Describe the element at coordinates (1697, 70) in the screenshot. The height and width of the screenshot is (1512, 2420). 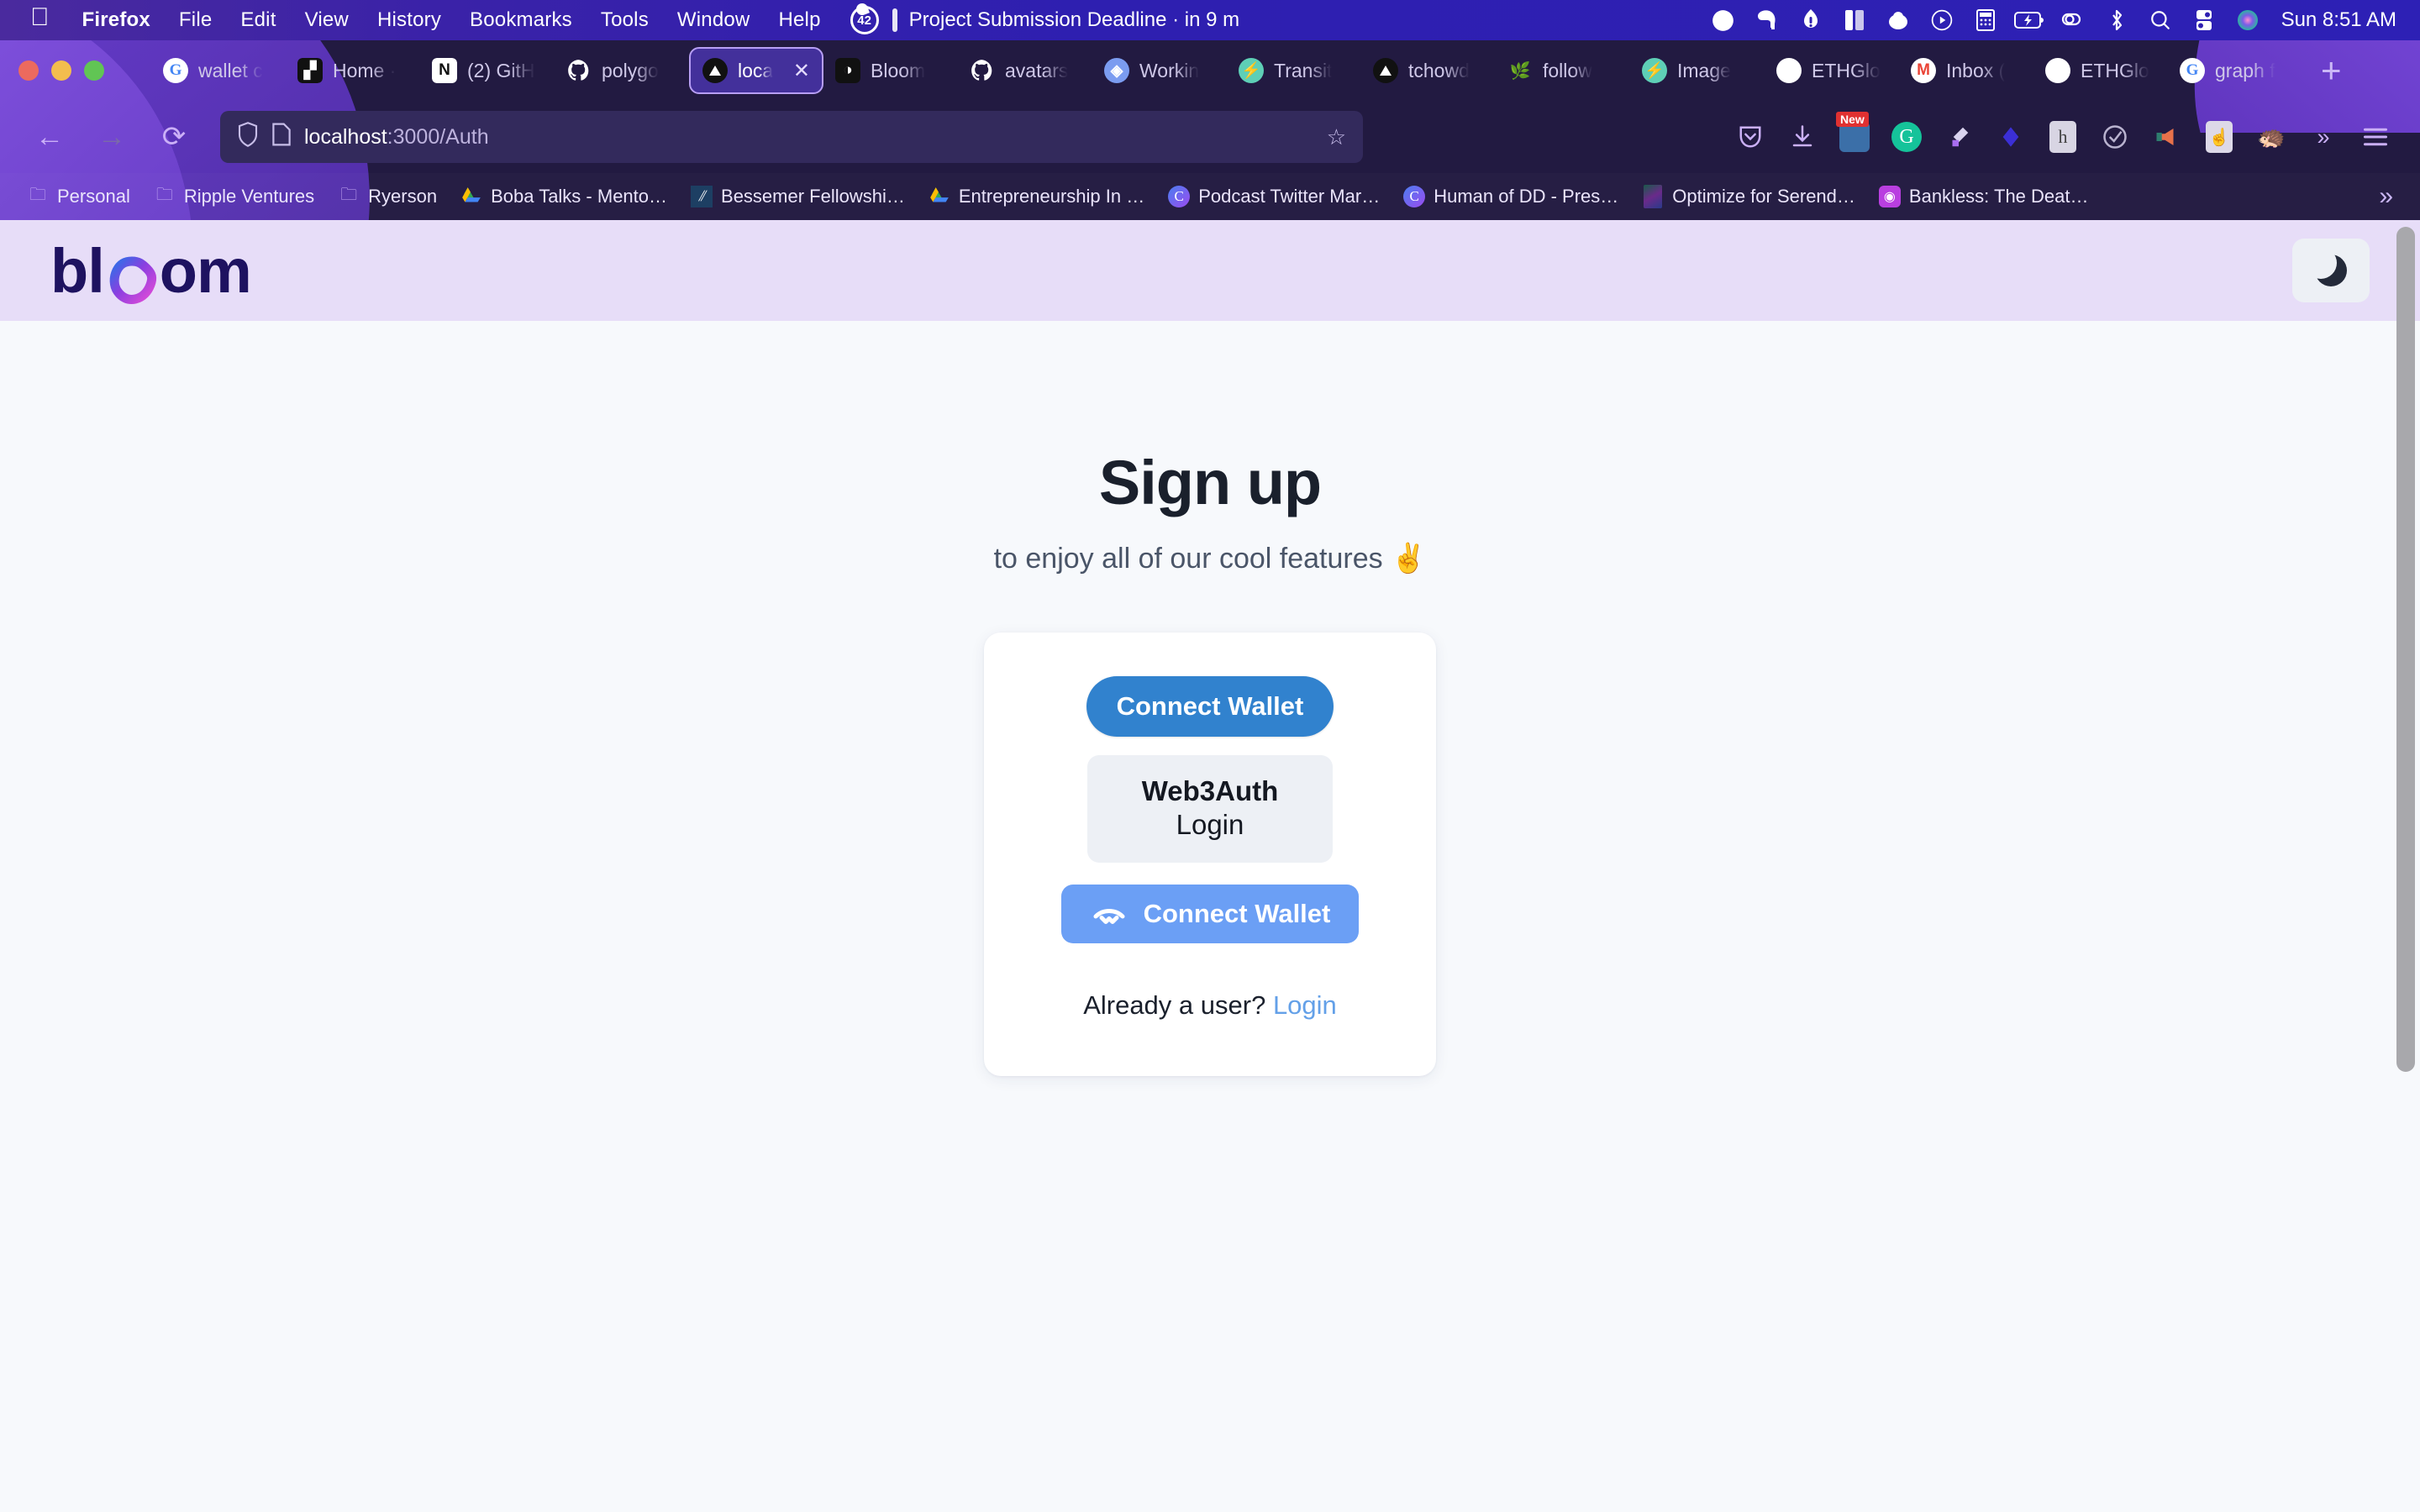
I see `browser-tab: ⚡ Image` at that location.